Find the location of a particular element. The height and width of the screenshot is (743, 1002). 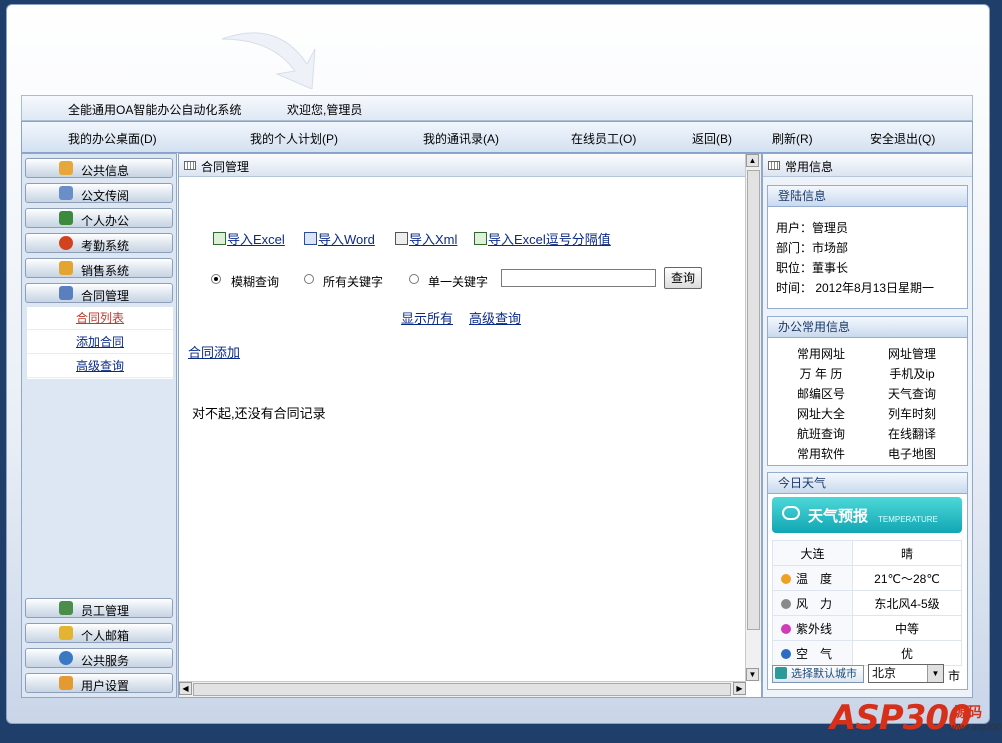

empty-message: 对不起,还没有合同记录 is located at coordinates (259, 413).